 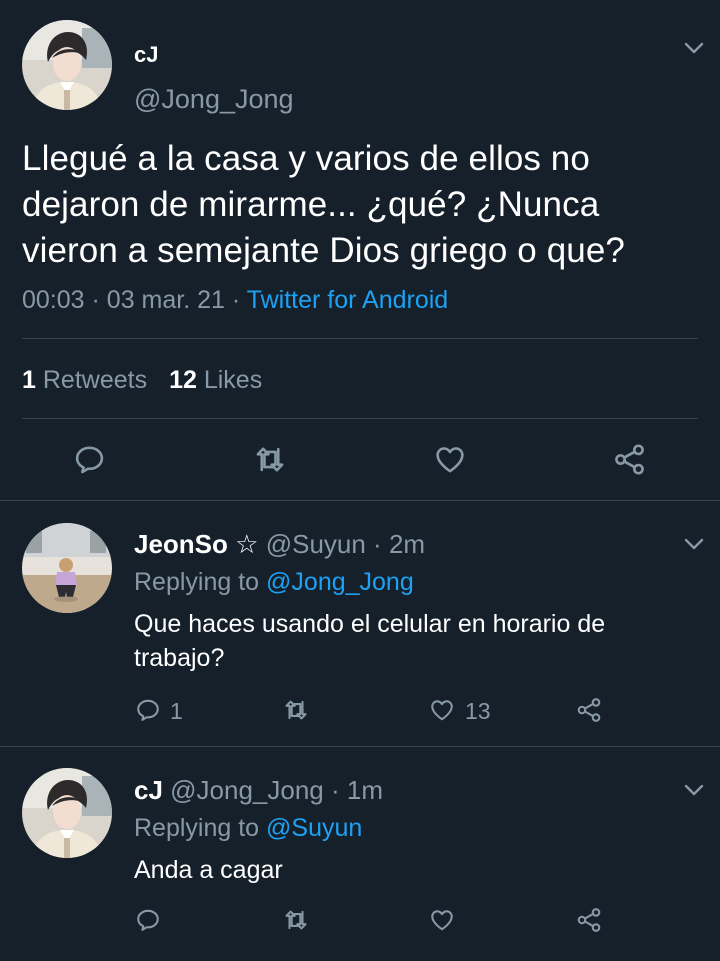 I want to click on replying-to-handle: @Suyun, so click(x=314, y=828).